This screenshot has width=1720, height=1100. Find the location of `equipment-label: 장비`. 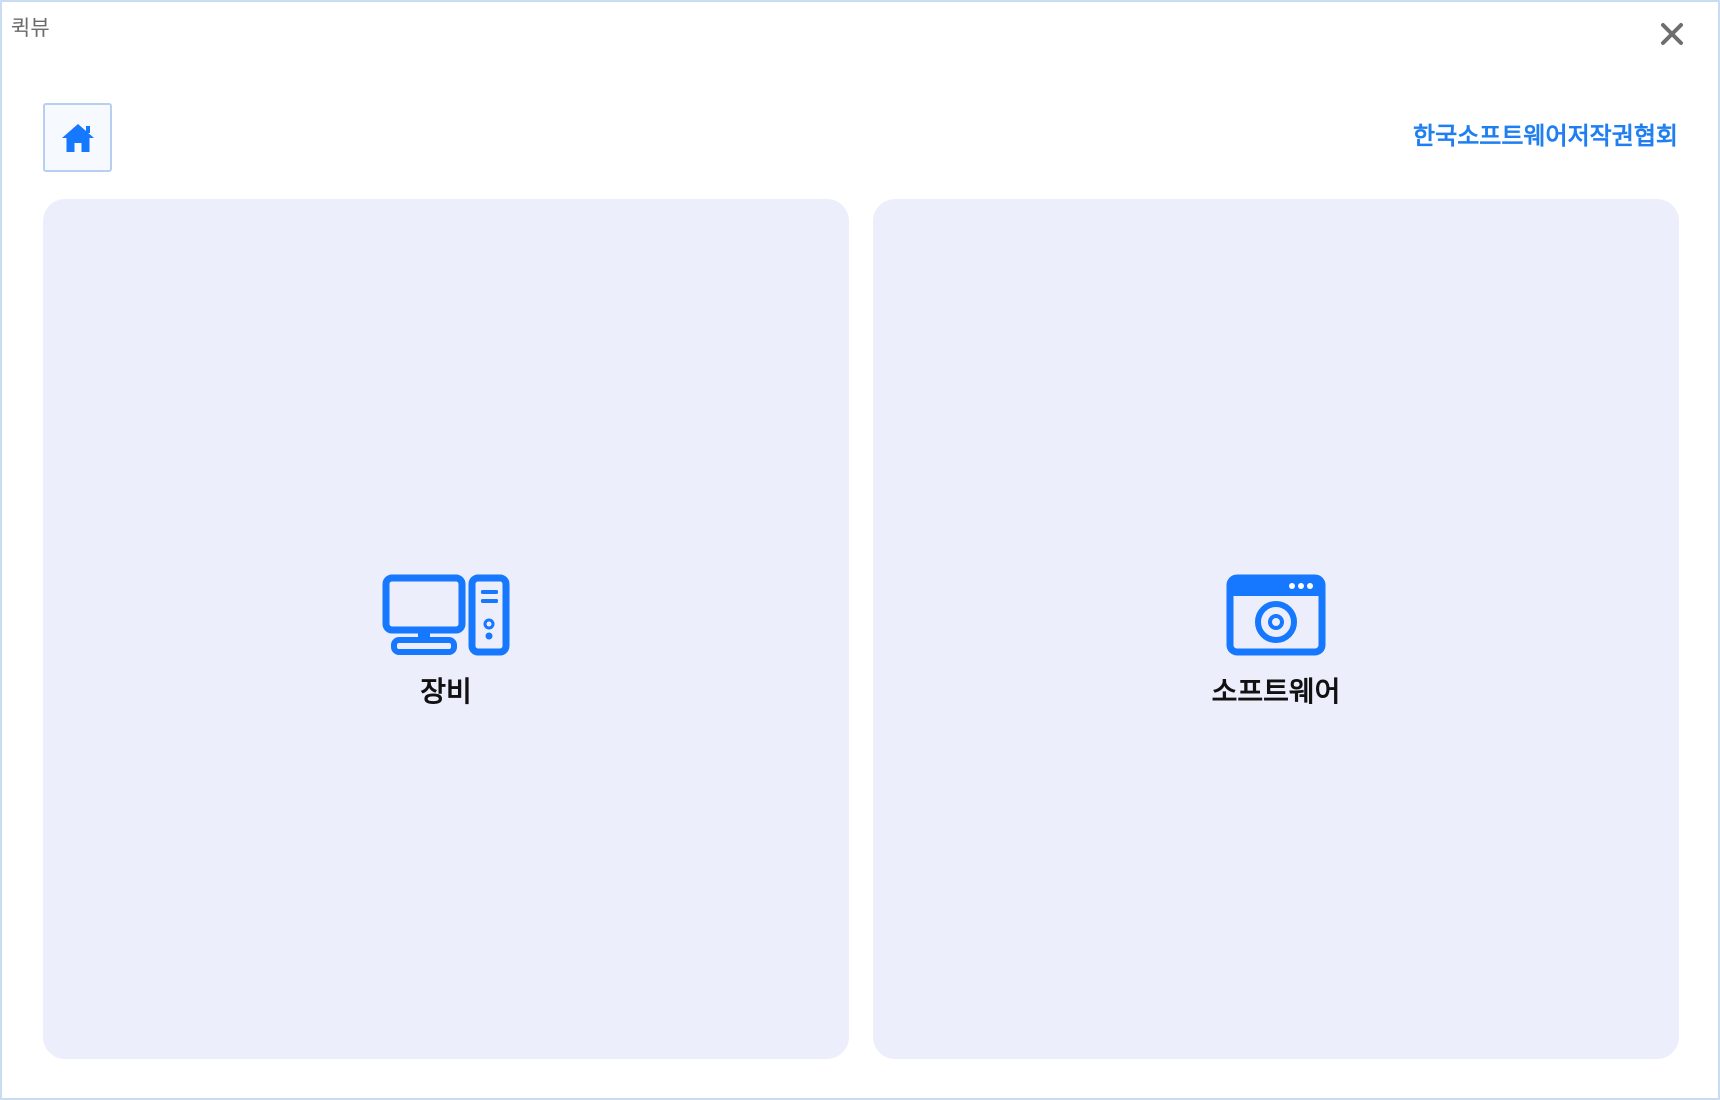

equipment-label: 장비 is located at coordinates (446, 691).